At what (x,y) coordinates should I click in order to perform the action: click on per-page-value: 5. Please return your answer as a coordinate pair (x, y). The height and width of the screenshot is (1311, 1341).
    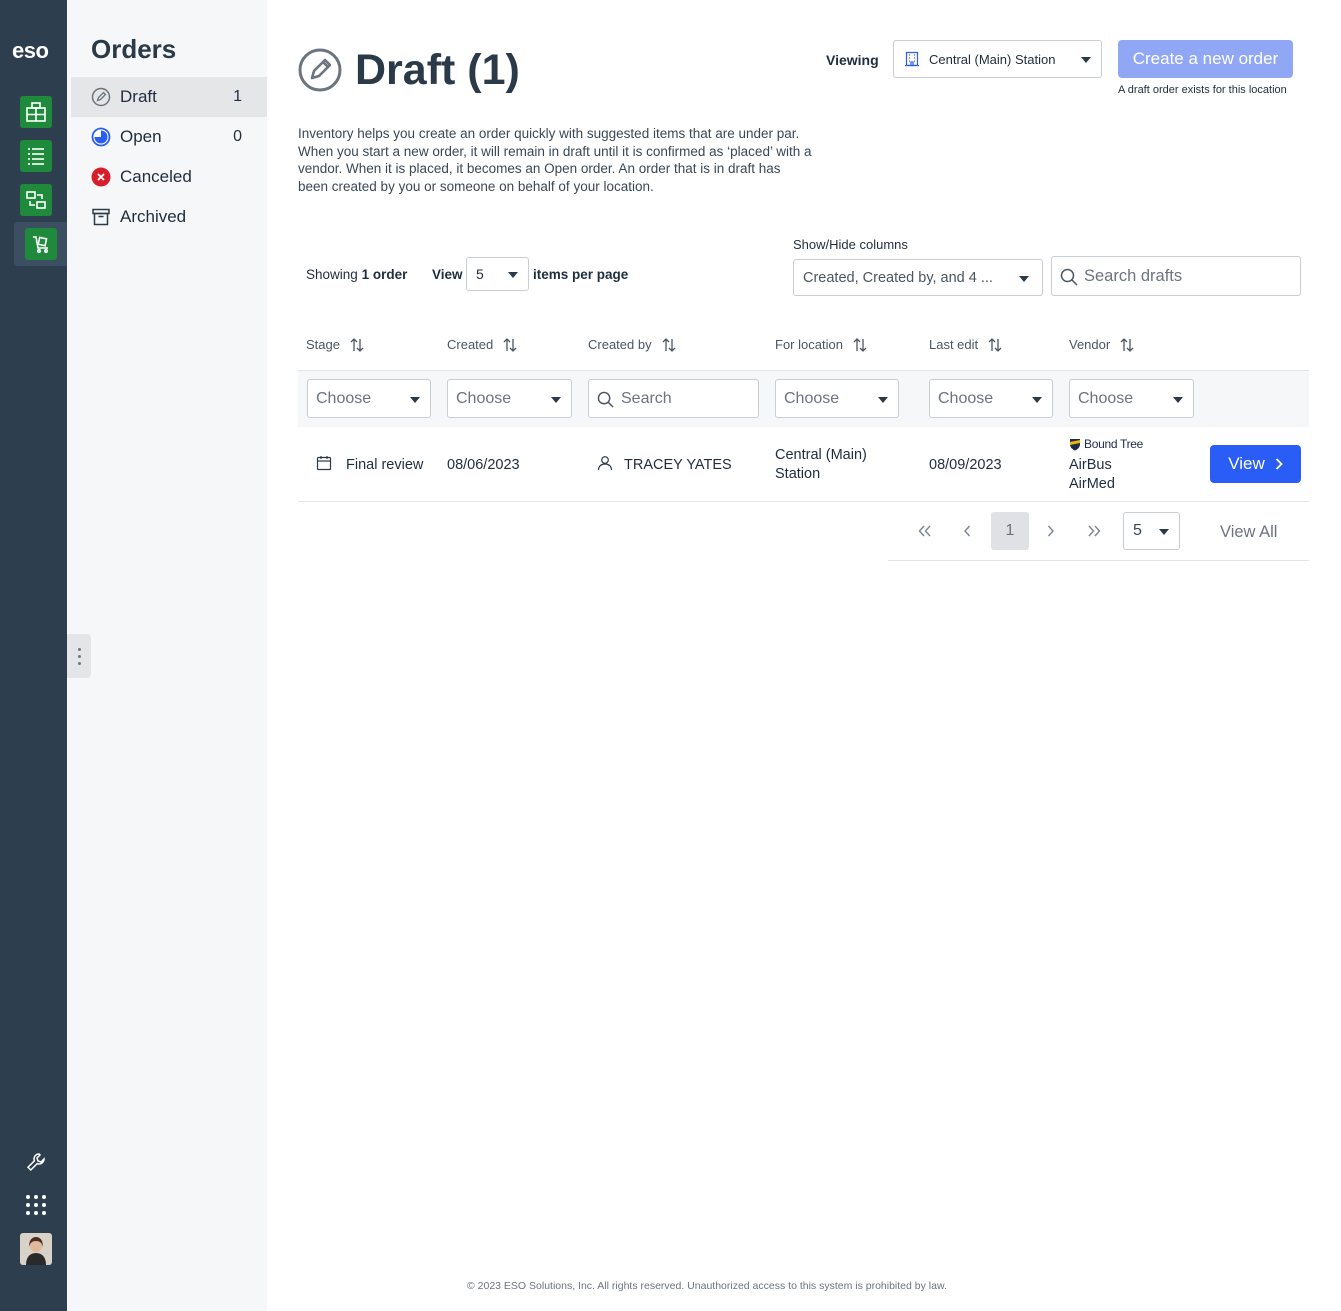
    Looking at the image, I should click on (480, 274).